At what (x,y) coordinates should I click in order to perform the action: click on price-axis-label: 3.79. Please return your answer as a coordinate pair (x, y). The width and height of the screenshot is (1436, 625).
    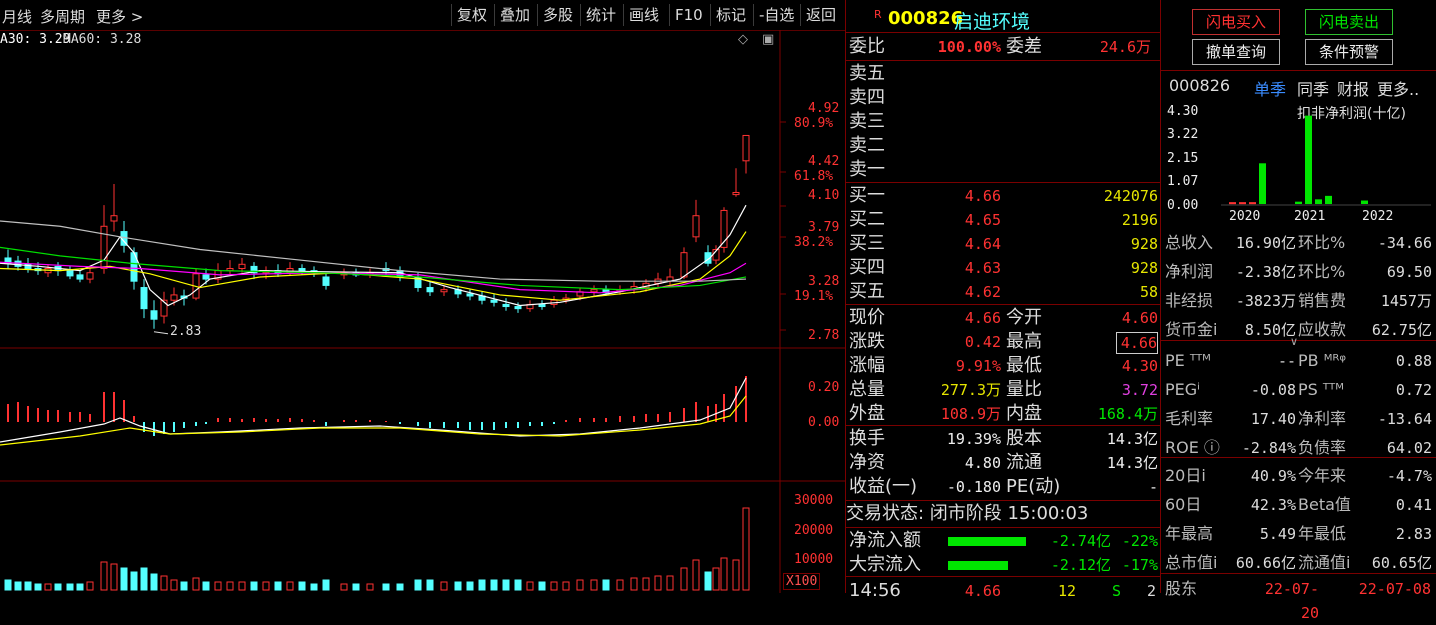
    Looking at the image, I should click on (824, 227).